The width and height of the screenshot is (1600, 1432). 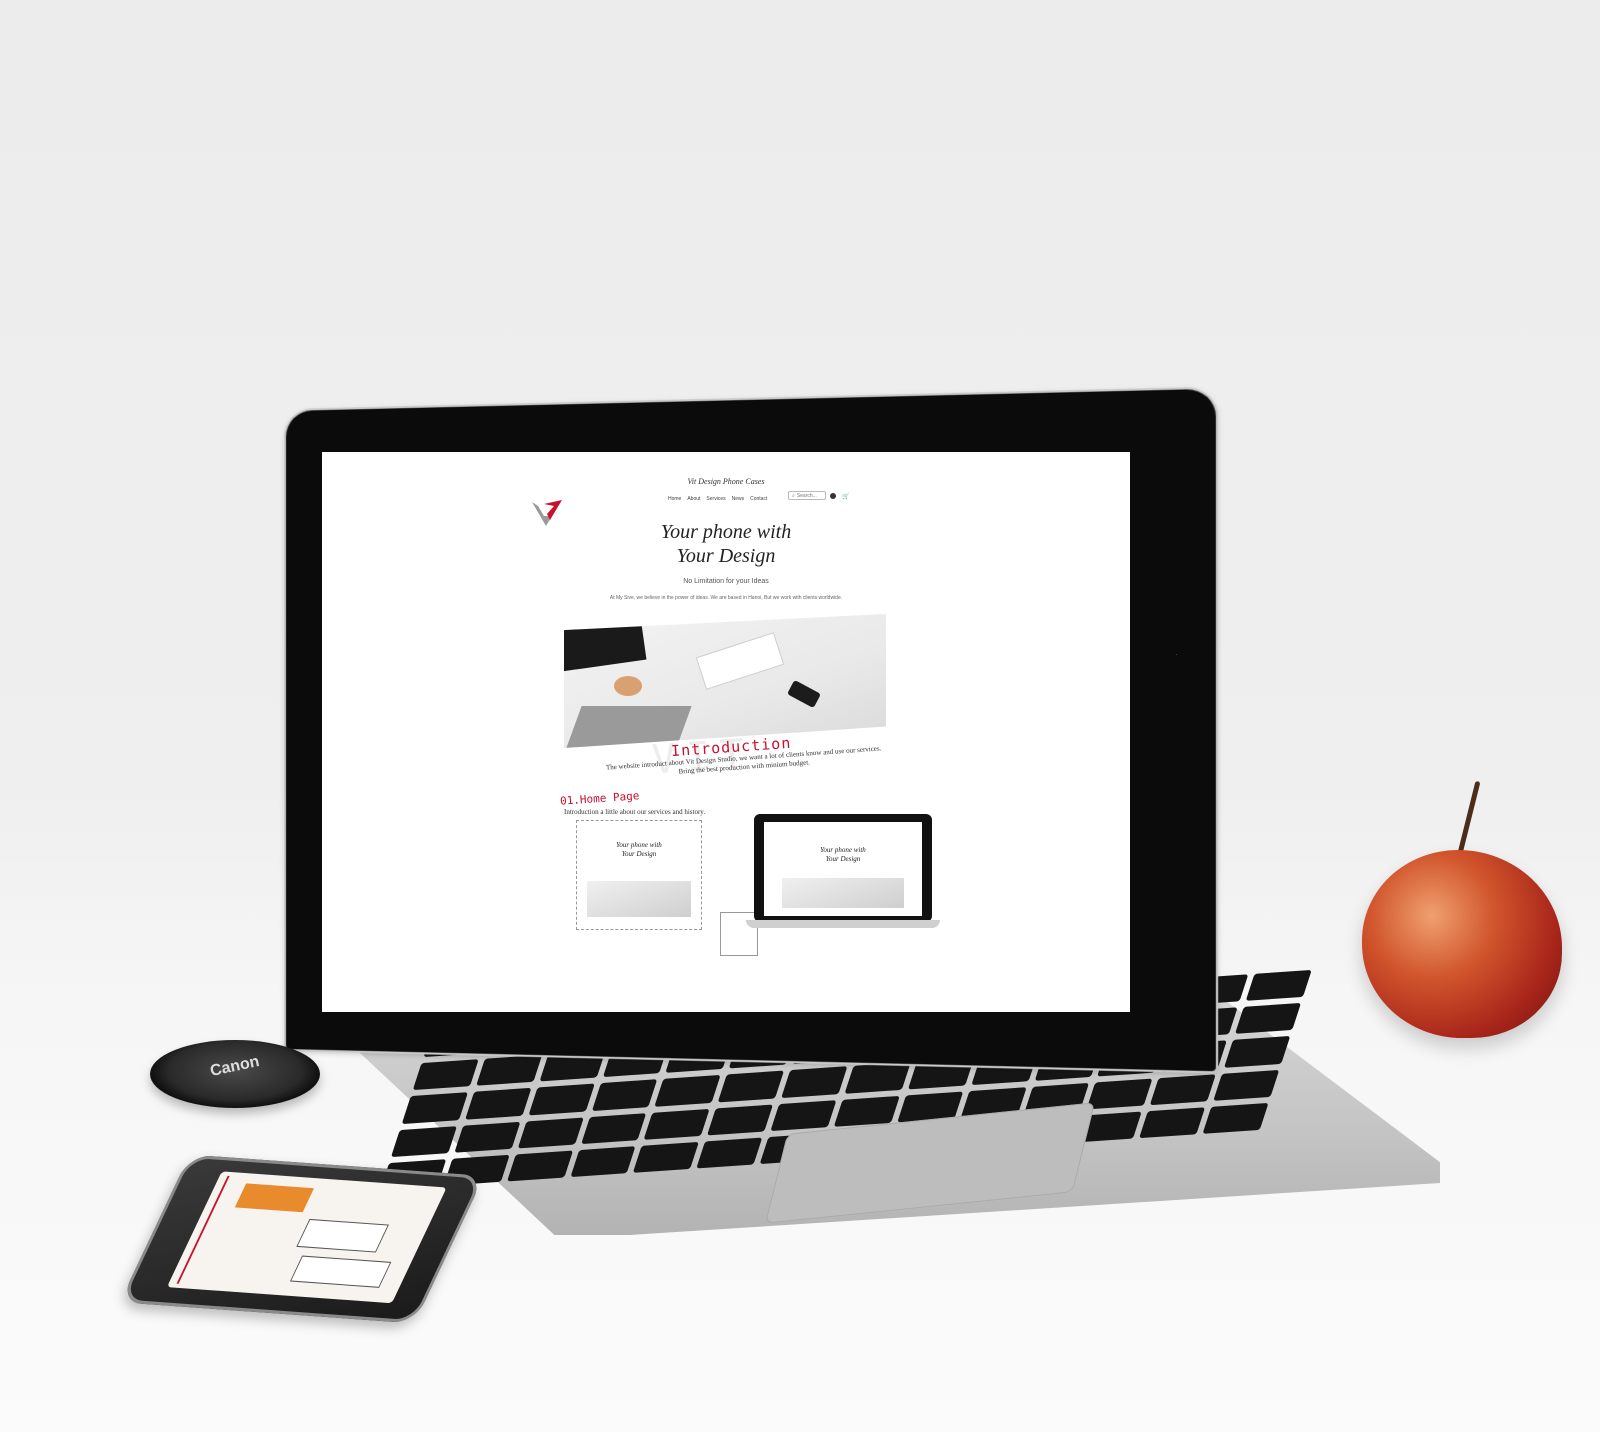 I want to click on phone-screen, so click(x=307, y=1237).